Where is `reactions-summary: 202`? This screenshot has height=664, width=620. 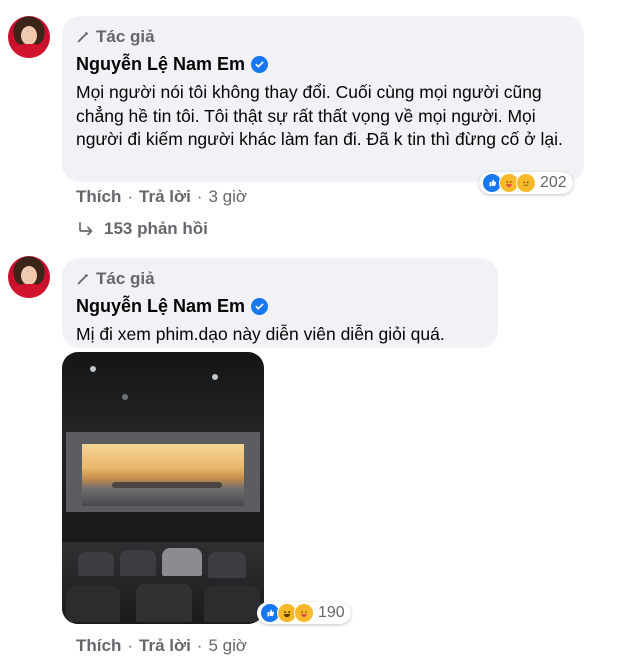 reactions-summary: 202 is located at coordinates (526, 183).